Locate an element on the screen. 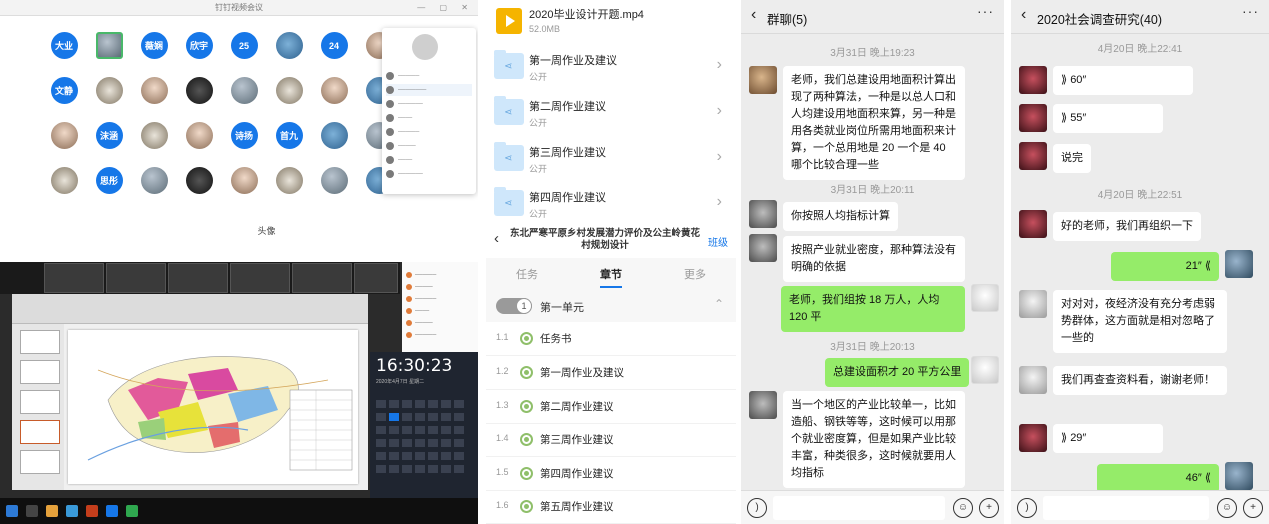 The height and width of the screenshot is (524, 1269). chevron-up-icon: ⌃ is located at coordinates (719, 304).